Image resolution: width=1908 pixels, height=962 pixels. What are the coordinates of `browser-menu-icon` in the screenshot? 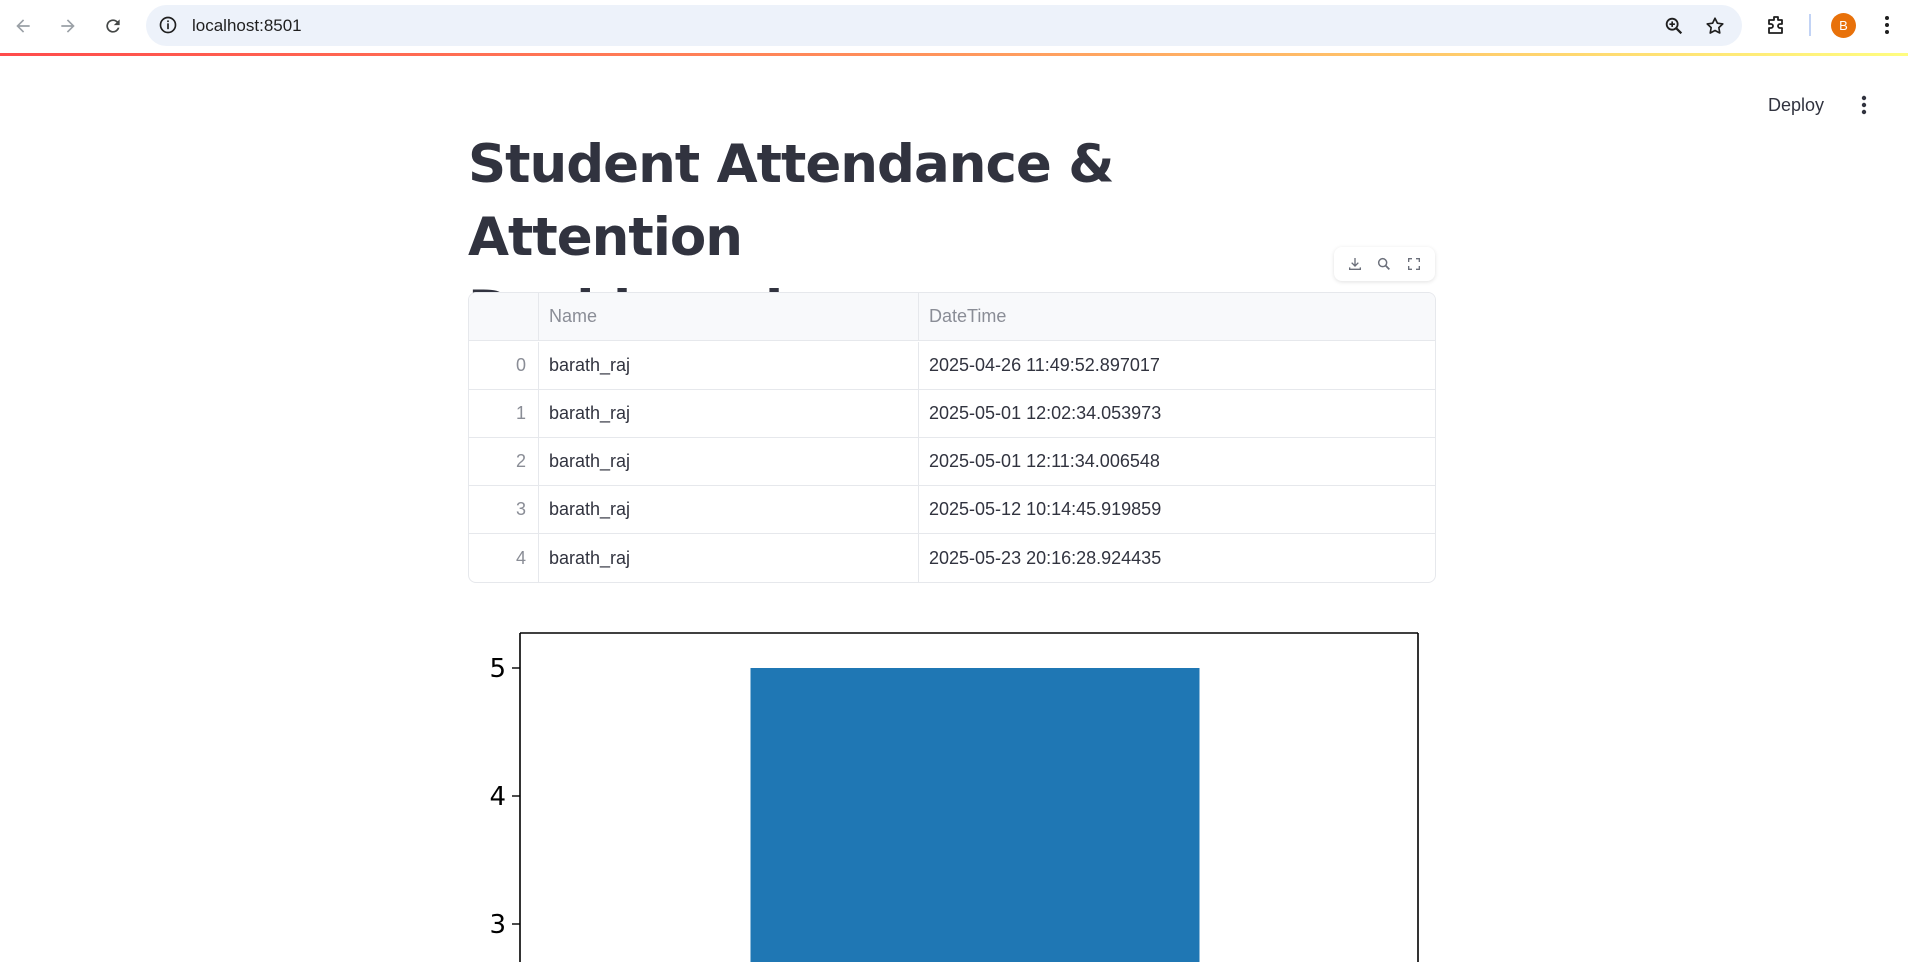 It's located at (1887, 25).